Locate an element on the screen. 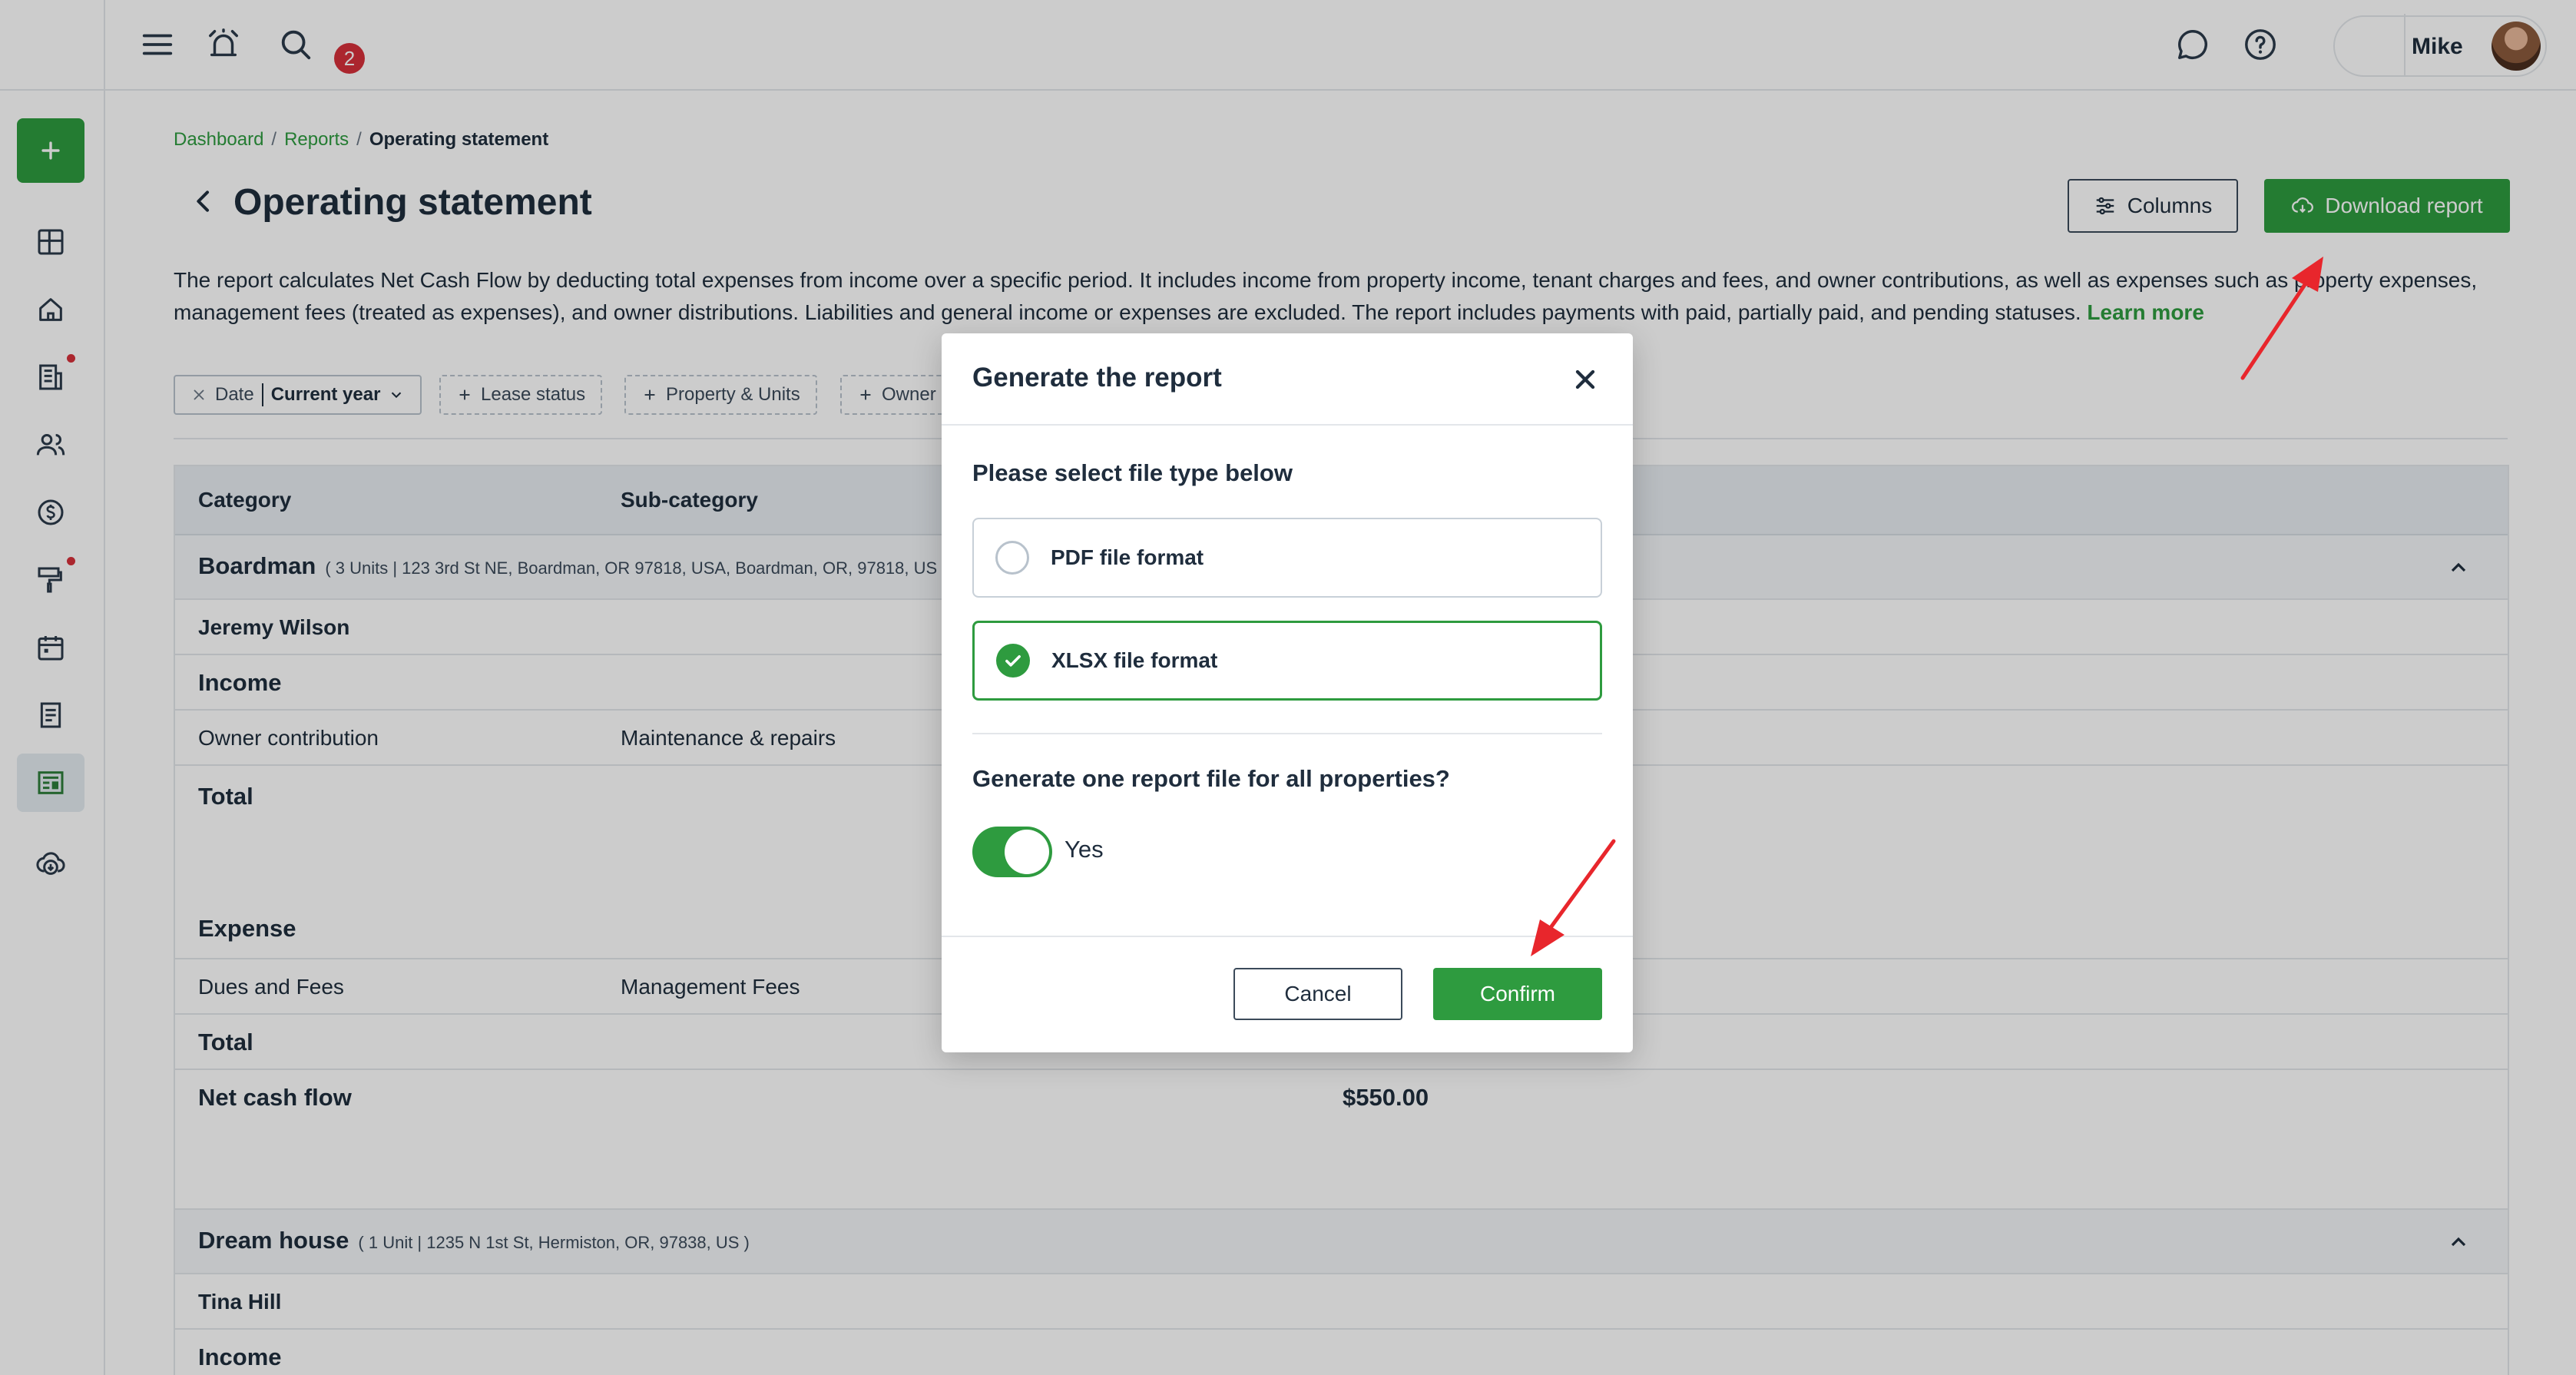 Image resolution: width=2576 pixels, height=1375 pixels. cancel-button: Cancel is located at coordinates (1317, 994).